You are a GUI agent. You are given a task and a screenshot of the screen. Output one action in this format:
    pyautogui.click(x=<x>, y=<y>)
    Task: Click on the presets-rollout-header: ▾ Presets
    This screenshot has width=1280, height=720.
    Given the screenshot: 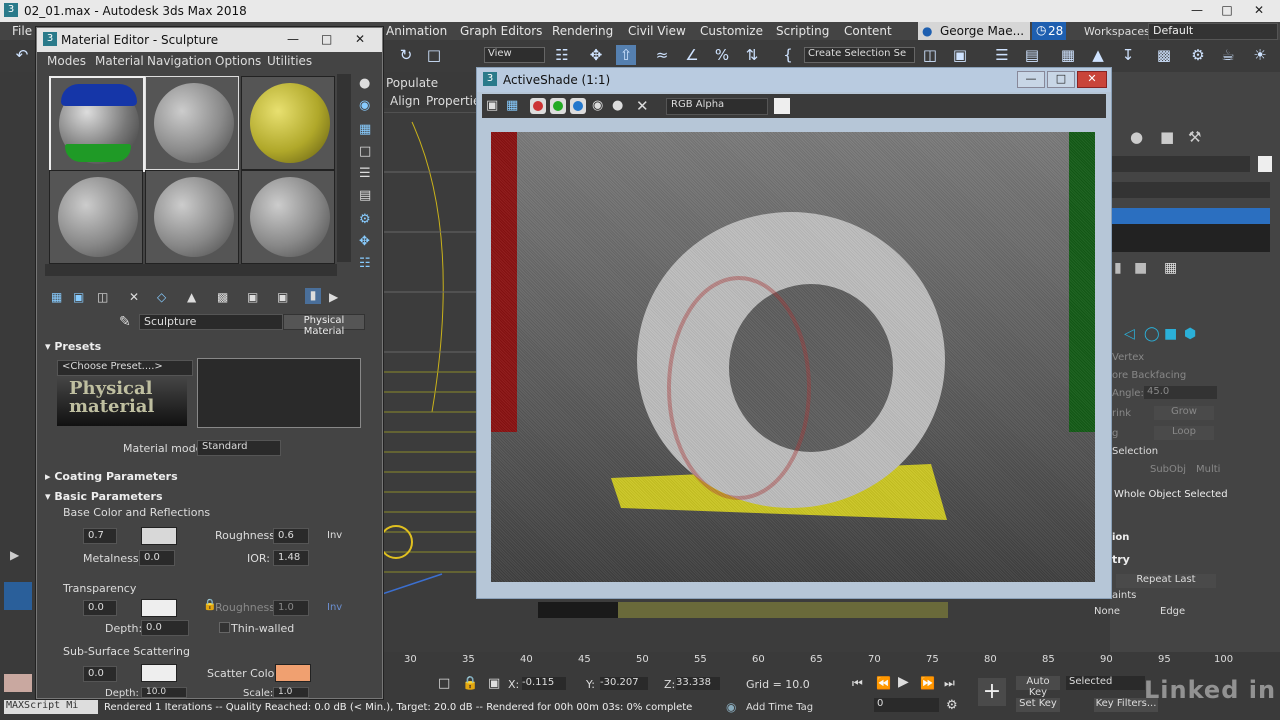 What is the action you would take?
    pyautogui.click(x=210, y=346)
    